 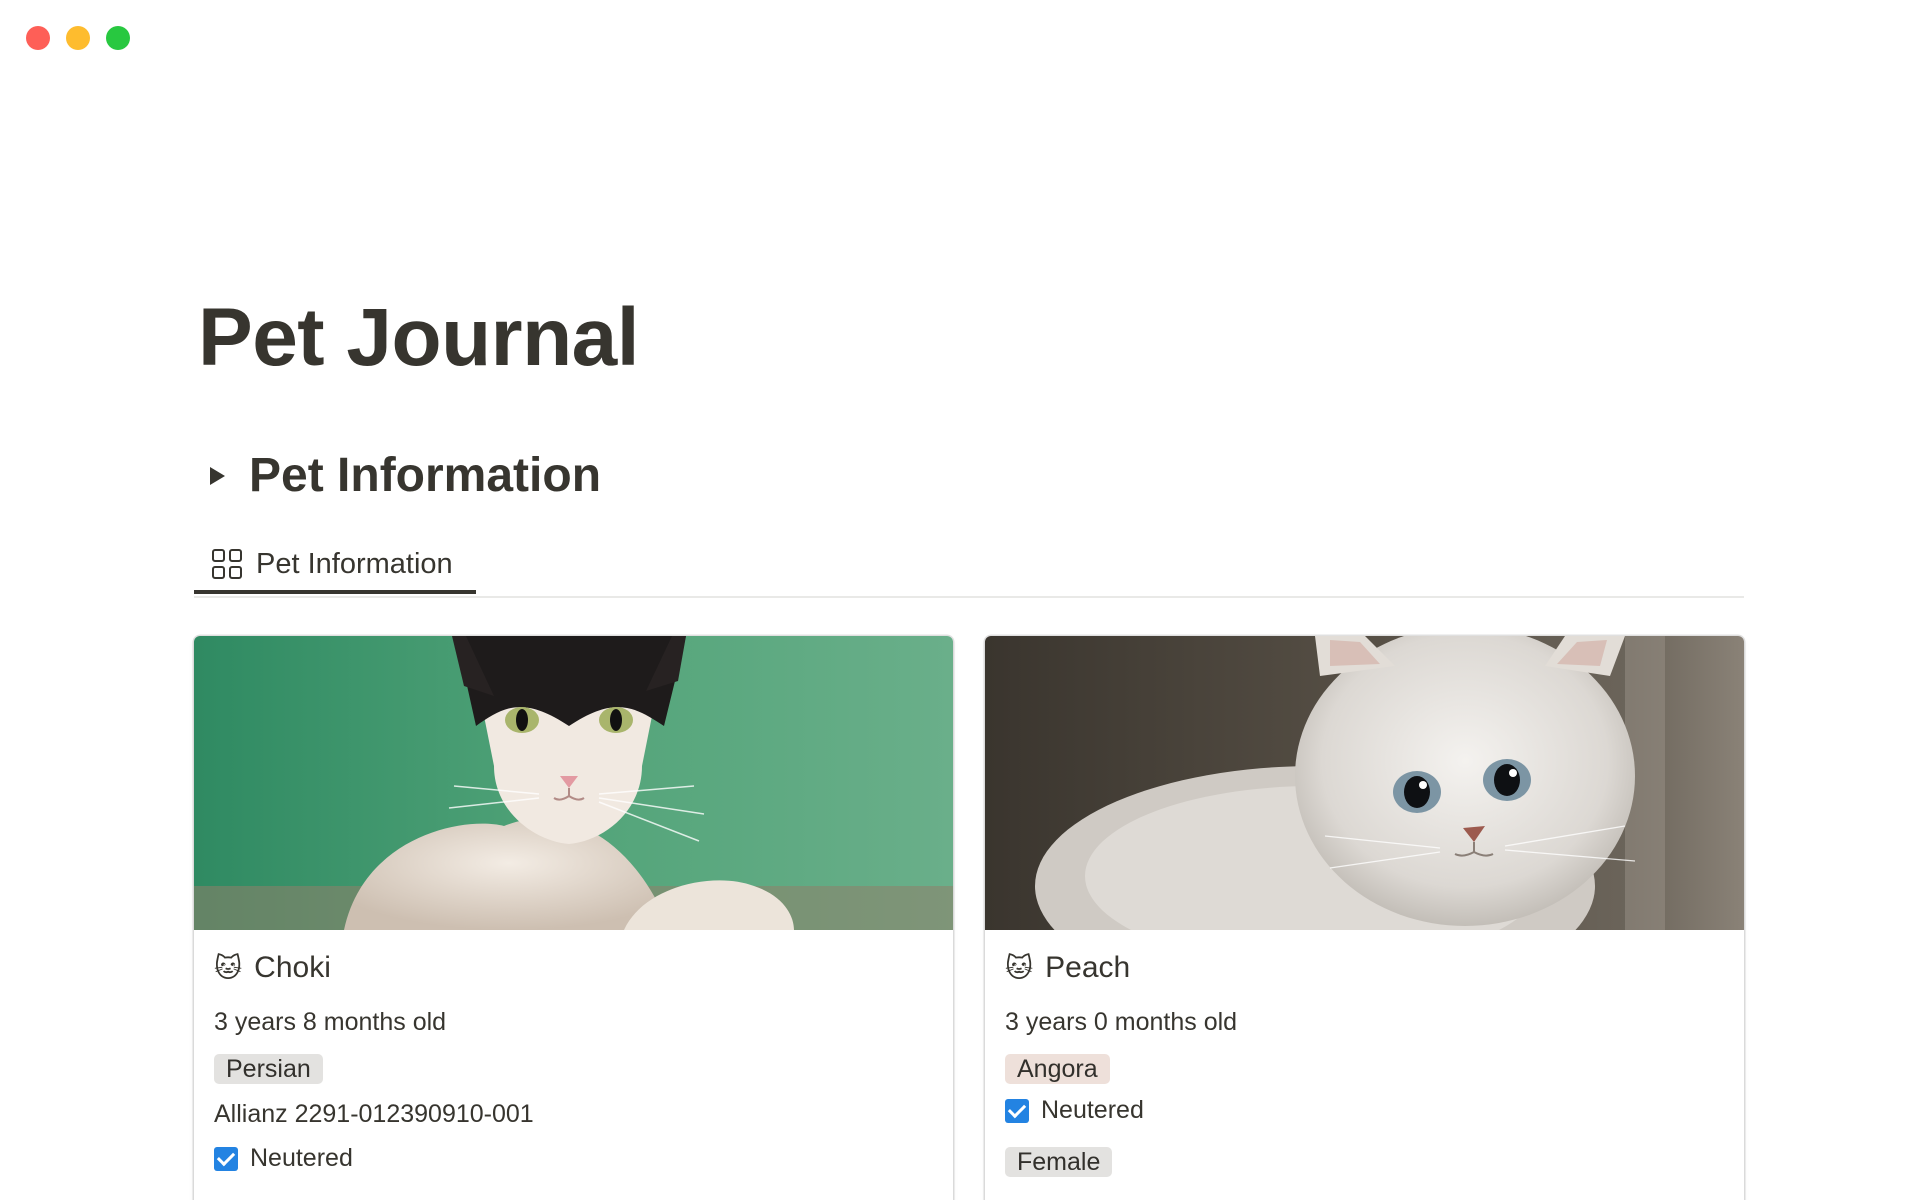 What do you see at coordinates (38, 38) in the screenshot?
I see `close-window-button` at bounding box center [38, 38].